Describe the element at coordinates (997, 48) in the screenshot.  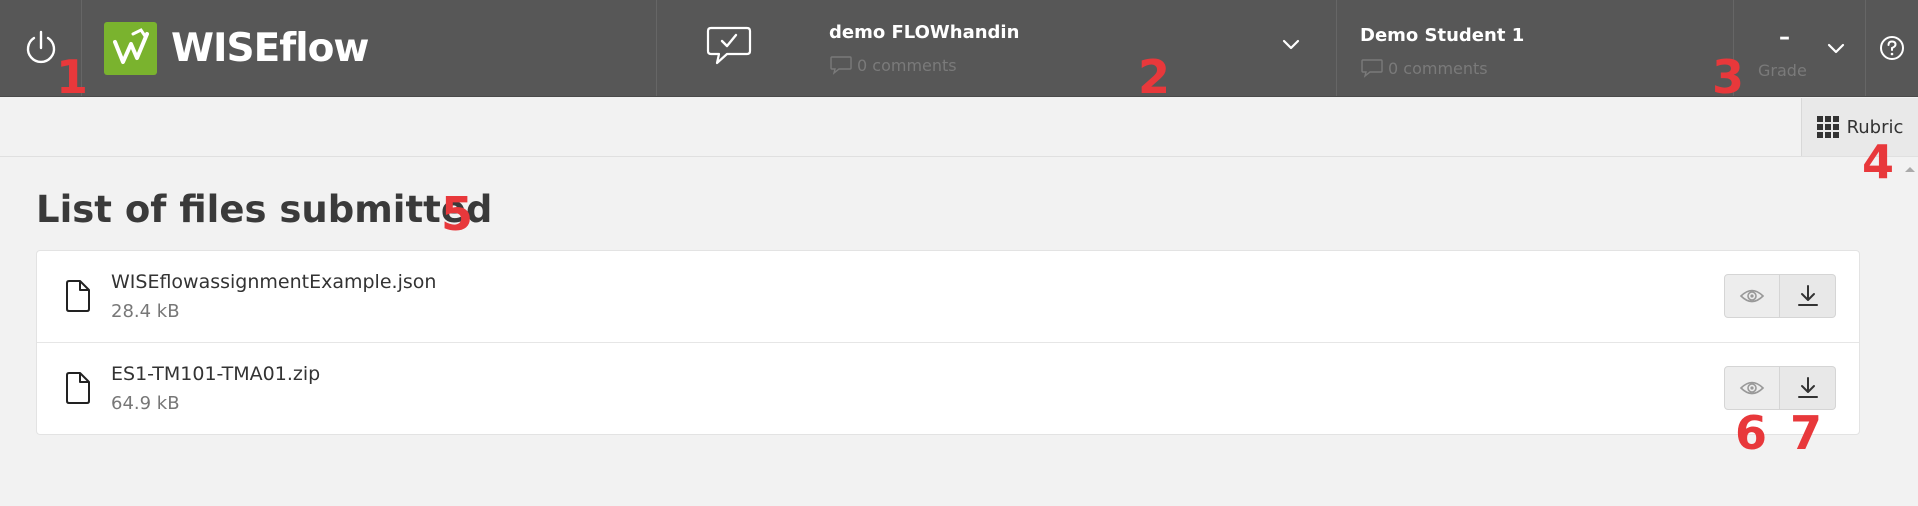
I see `assignment-selector: demo FLOWhandin 0 comments` at that location.